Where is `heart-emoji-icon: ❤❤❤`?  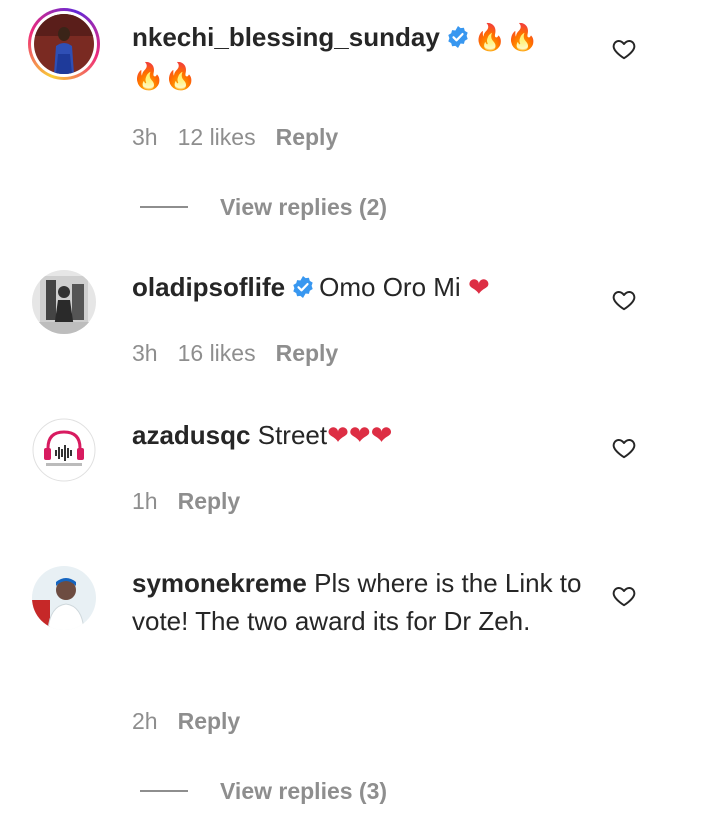 heart-emoji-icon: ❤❤❤ is located at coordinates (360, 436).